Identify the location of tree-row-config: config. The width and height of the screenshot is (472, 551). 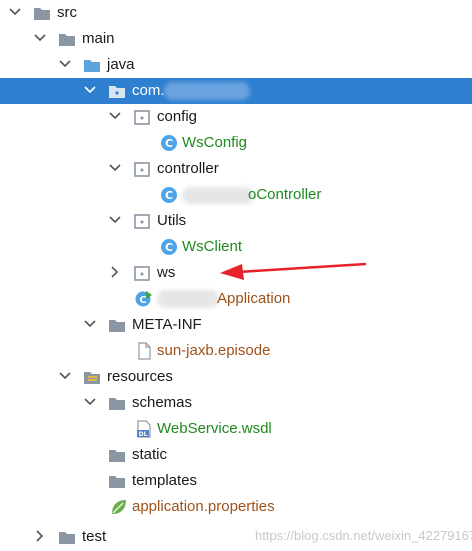
(236, 117).